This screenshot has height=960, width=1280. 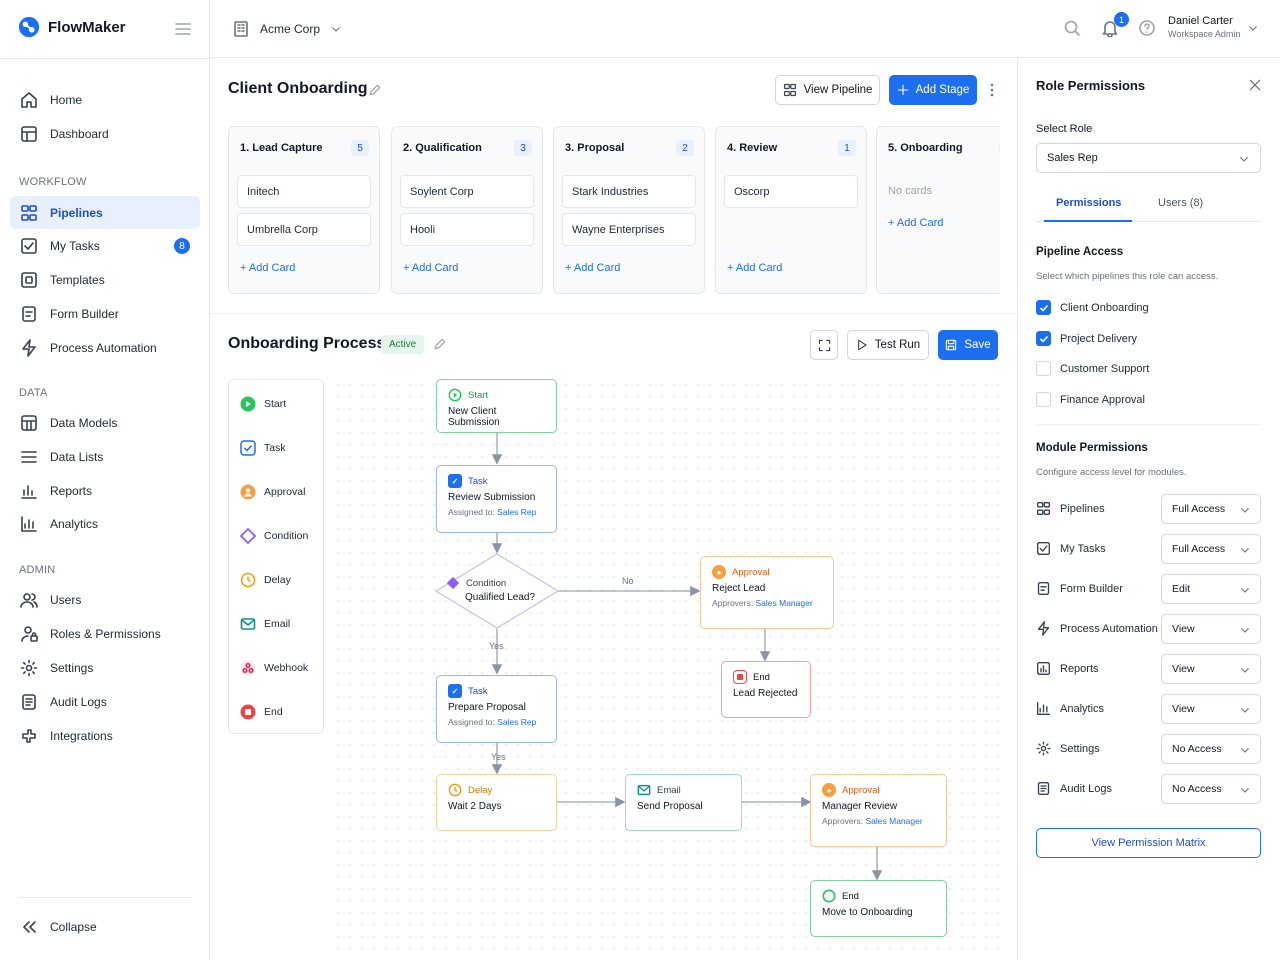 I want to click on org-name: Acme Corp, so click(x=290, y=29).